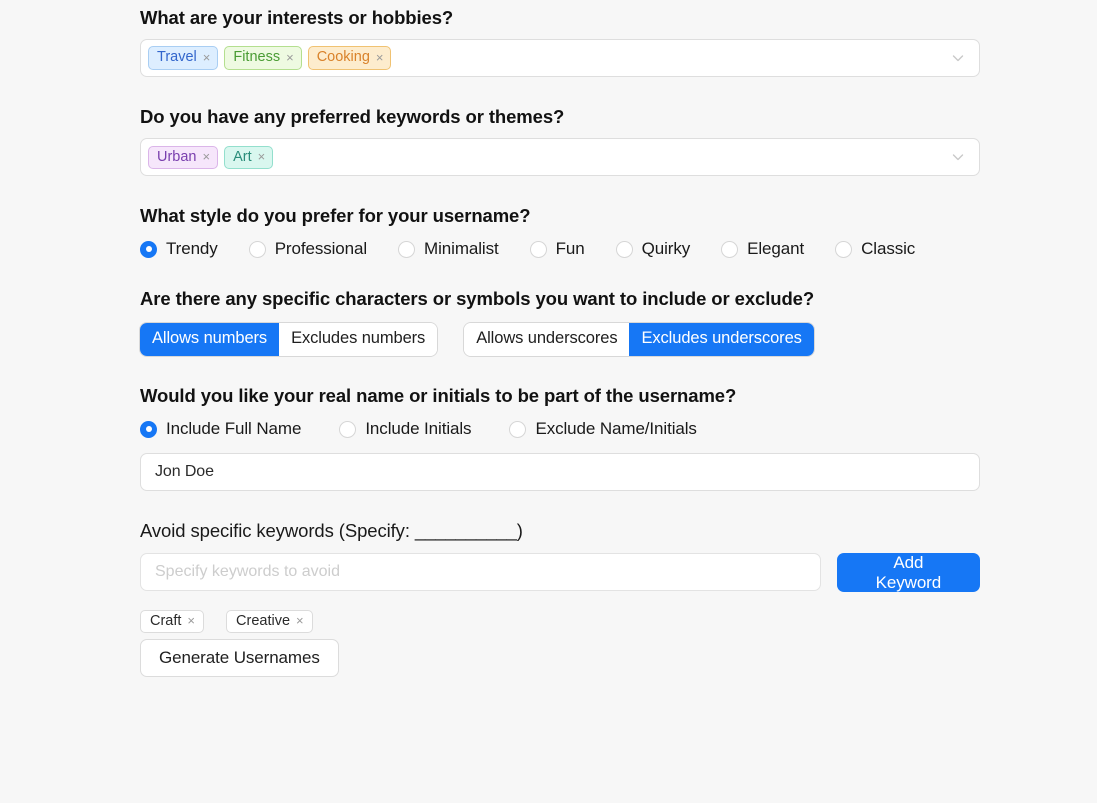  I want to click on excludes-underscores-button: Excludes underscores, so click(721, 339).